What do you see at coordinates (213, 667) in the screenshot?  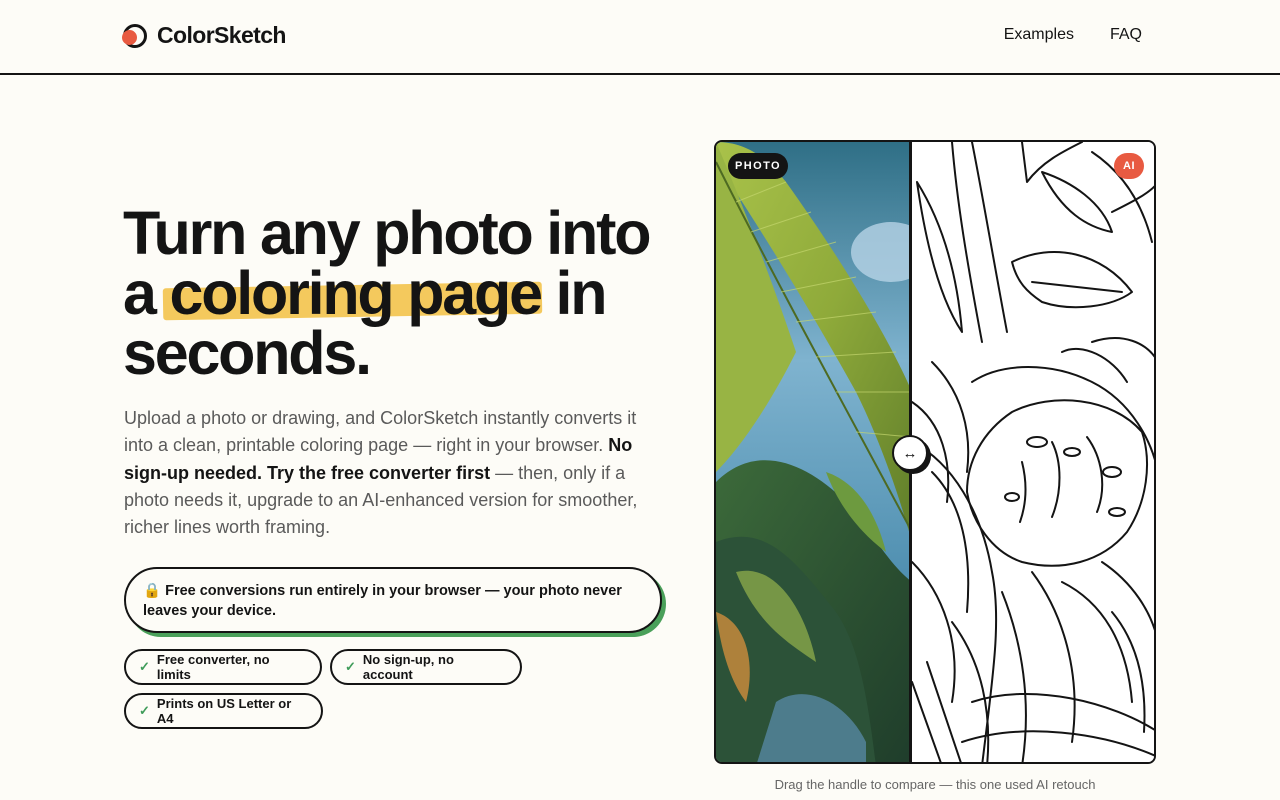 I see `chip-label: Free converter, no limits` at bounding box center [213, 667].